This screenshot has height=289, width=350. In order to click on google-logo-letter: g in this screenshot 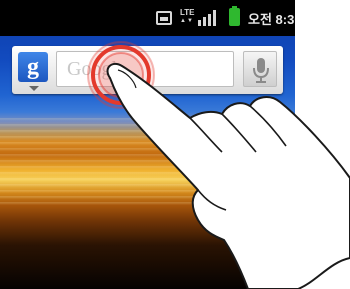, I will do `click(33, 67)`.